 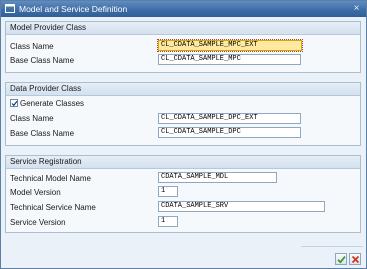 I want to click on continue-button, so click(x=341, y=259).